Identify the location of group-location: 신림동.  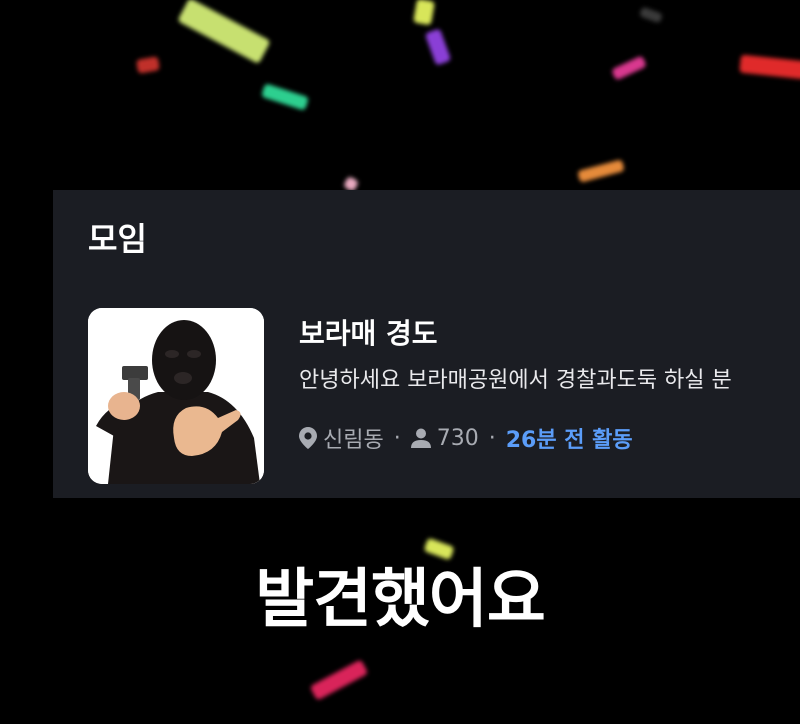
(353, 440).